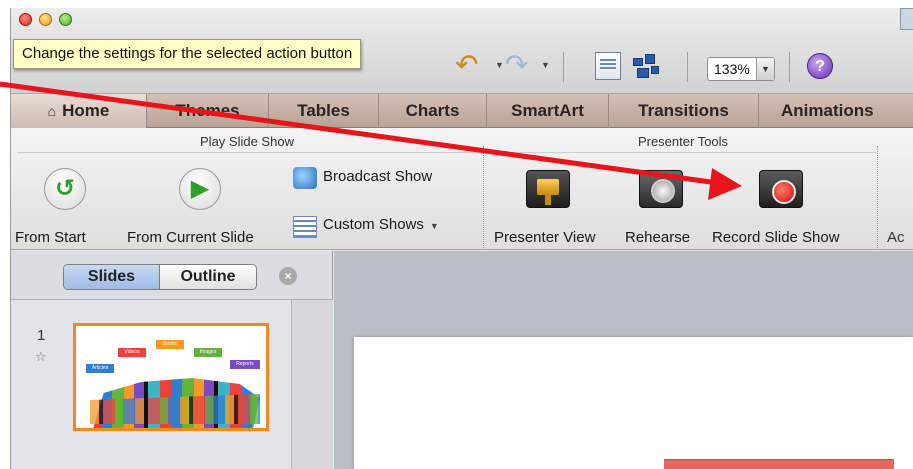 This screenshot has width=913, height=469. I want to click on tab-label: SmartArt, so click(547, 110).